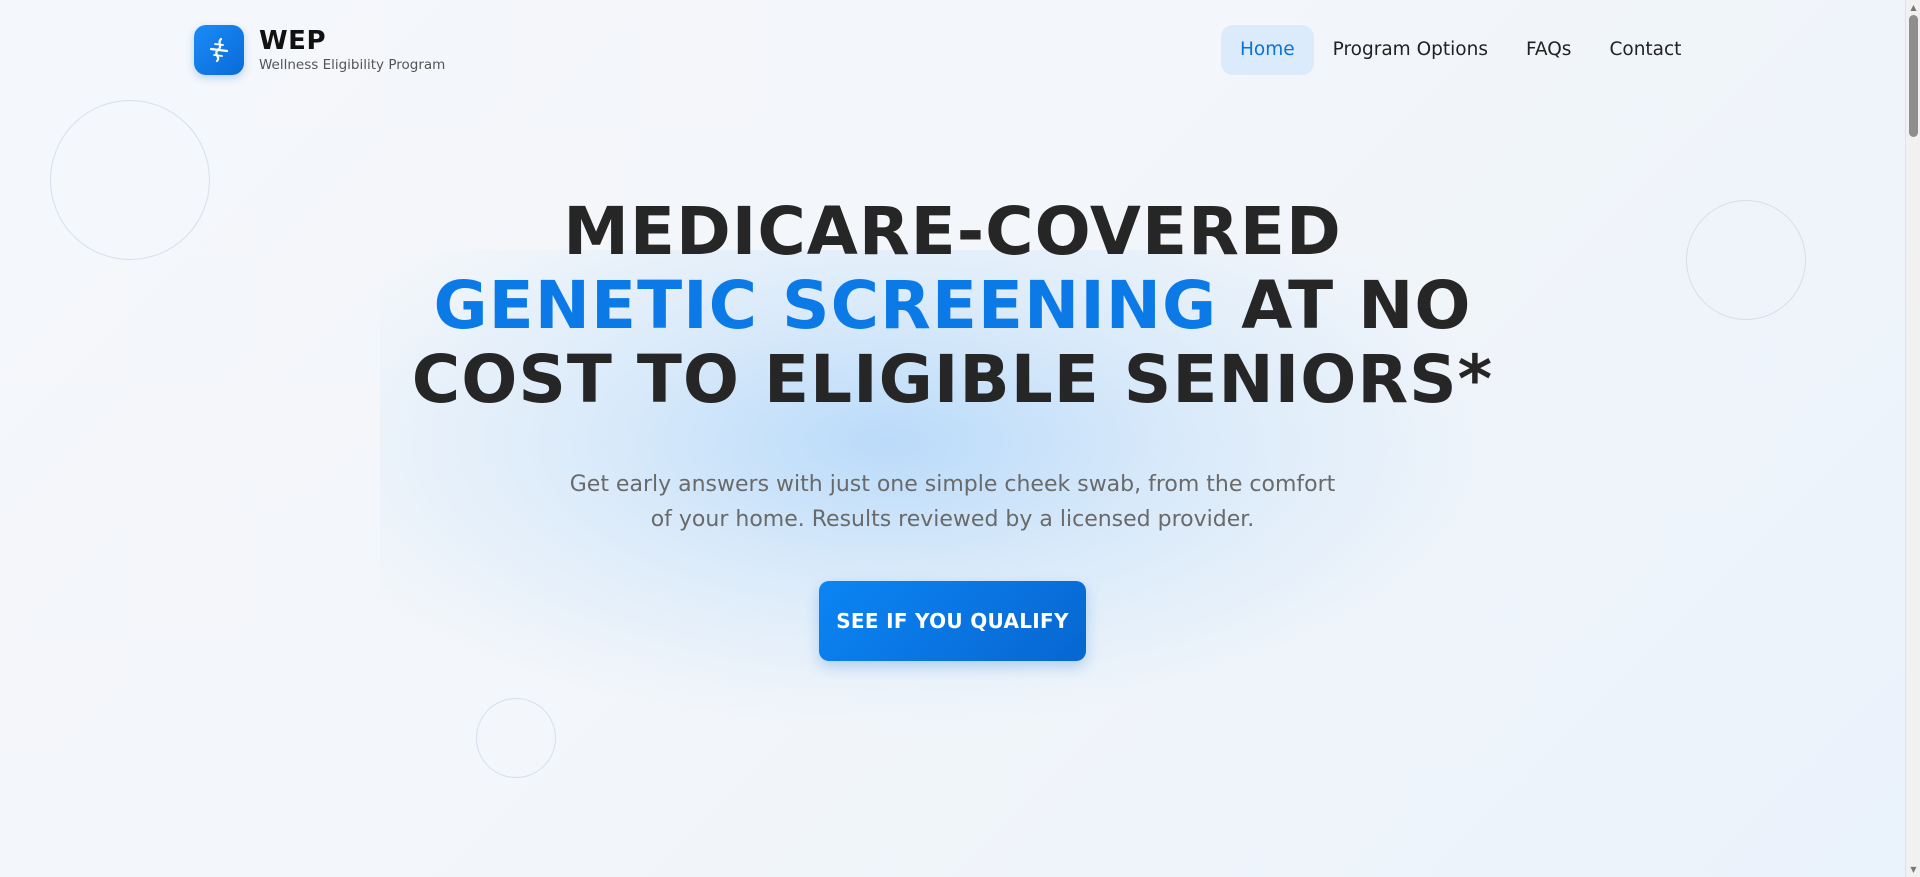 The image size is (1920, 877). What do you see at coordinates (1913, 76) in the screenshot?
I see `scrollbar-thumb` at bounding box center [1913, 76].